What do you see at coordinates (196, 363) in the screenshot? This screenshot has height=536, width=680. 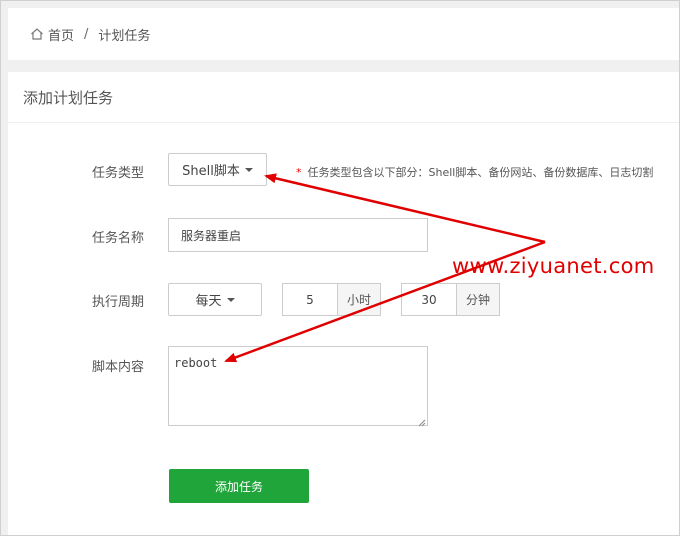 I see `script-value: reboot` at bounding box center [196, 363].